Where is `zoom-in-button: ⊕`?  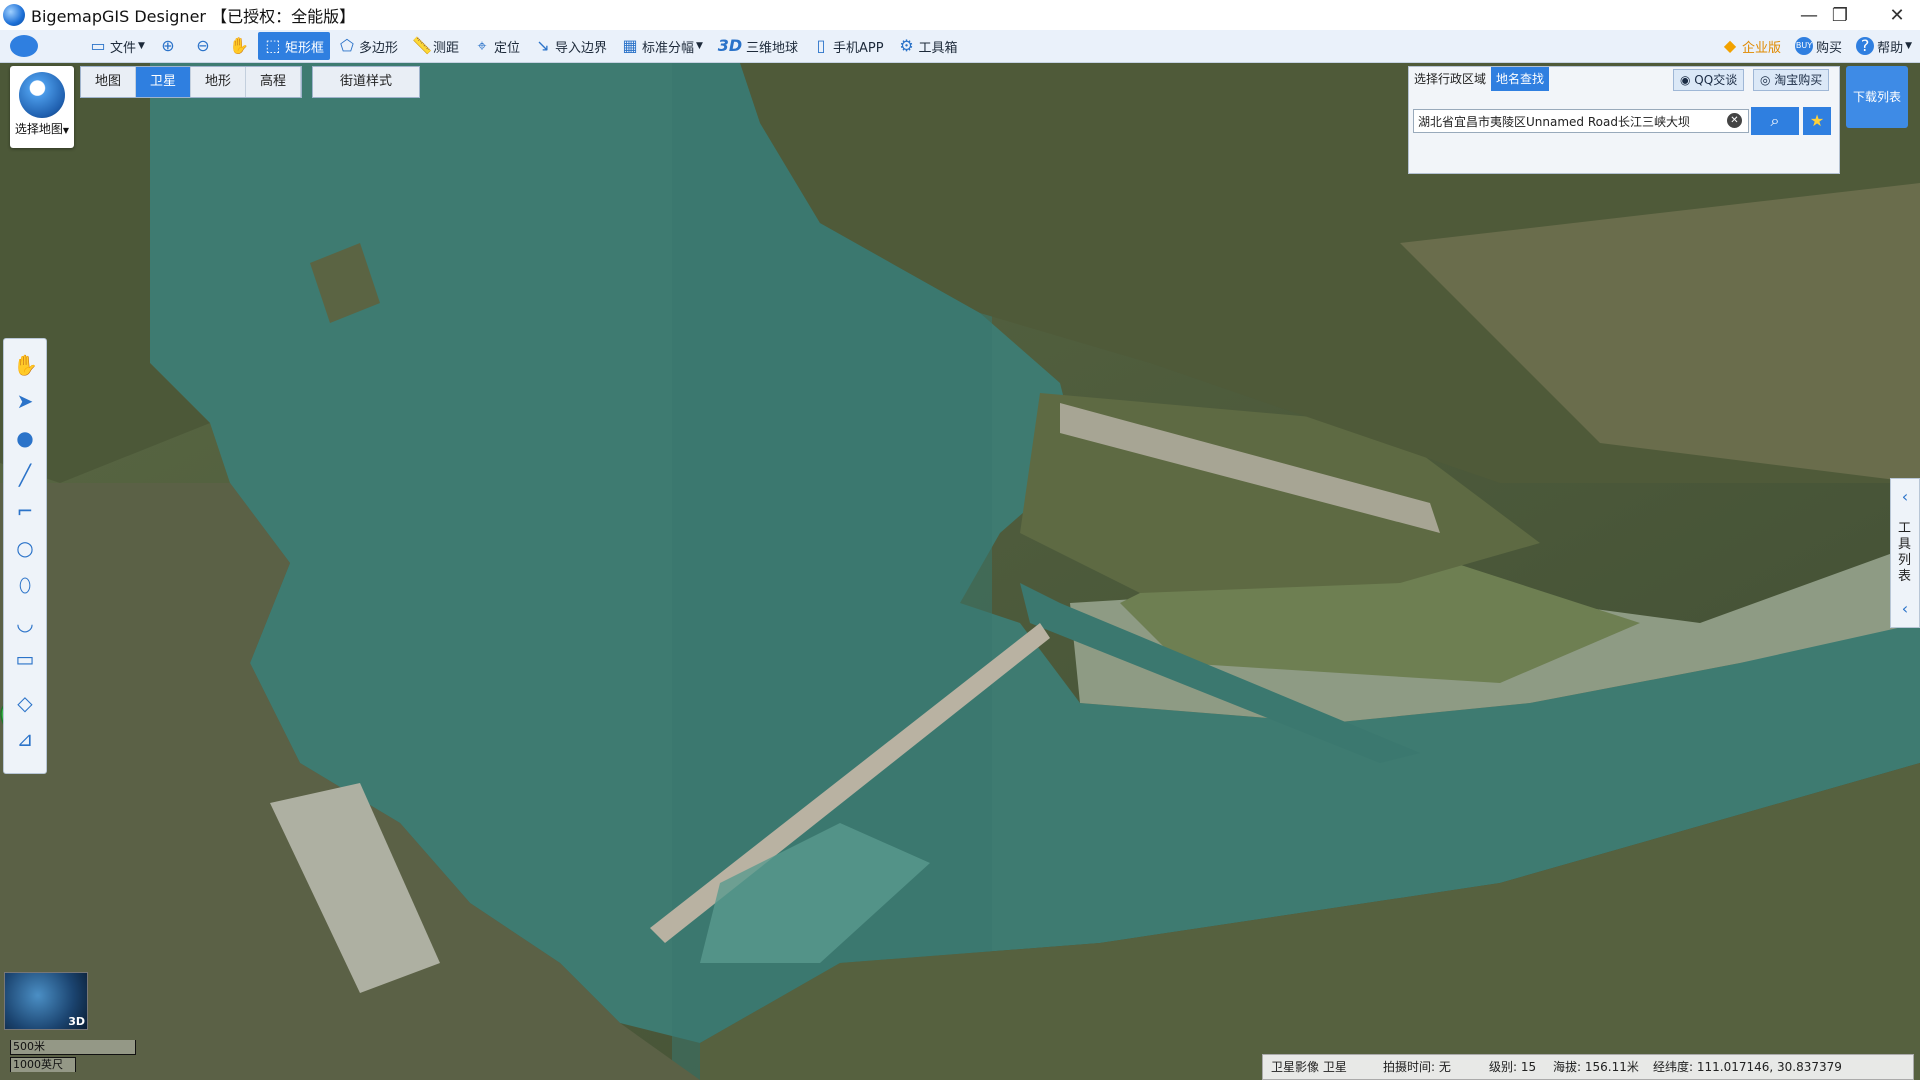 zoom-in-button: ⊕ is located at coordinates (169, 46).